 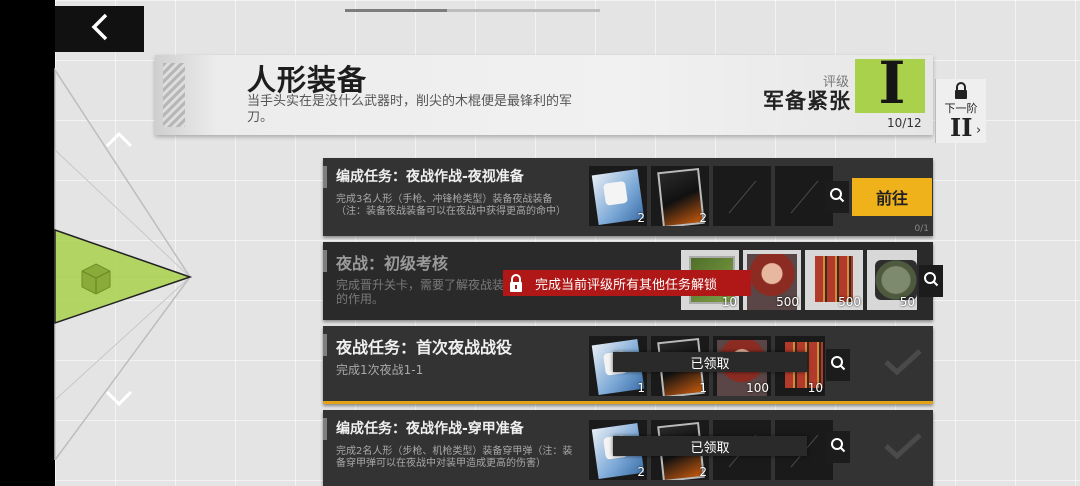 What do you see at coordinates (410, 109) in the screenshot?
I see `category-description: 当手头实在是没什么武器时，削尖的木棍便是最锋利的军刀。` at bounding box center [410, 109].